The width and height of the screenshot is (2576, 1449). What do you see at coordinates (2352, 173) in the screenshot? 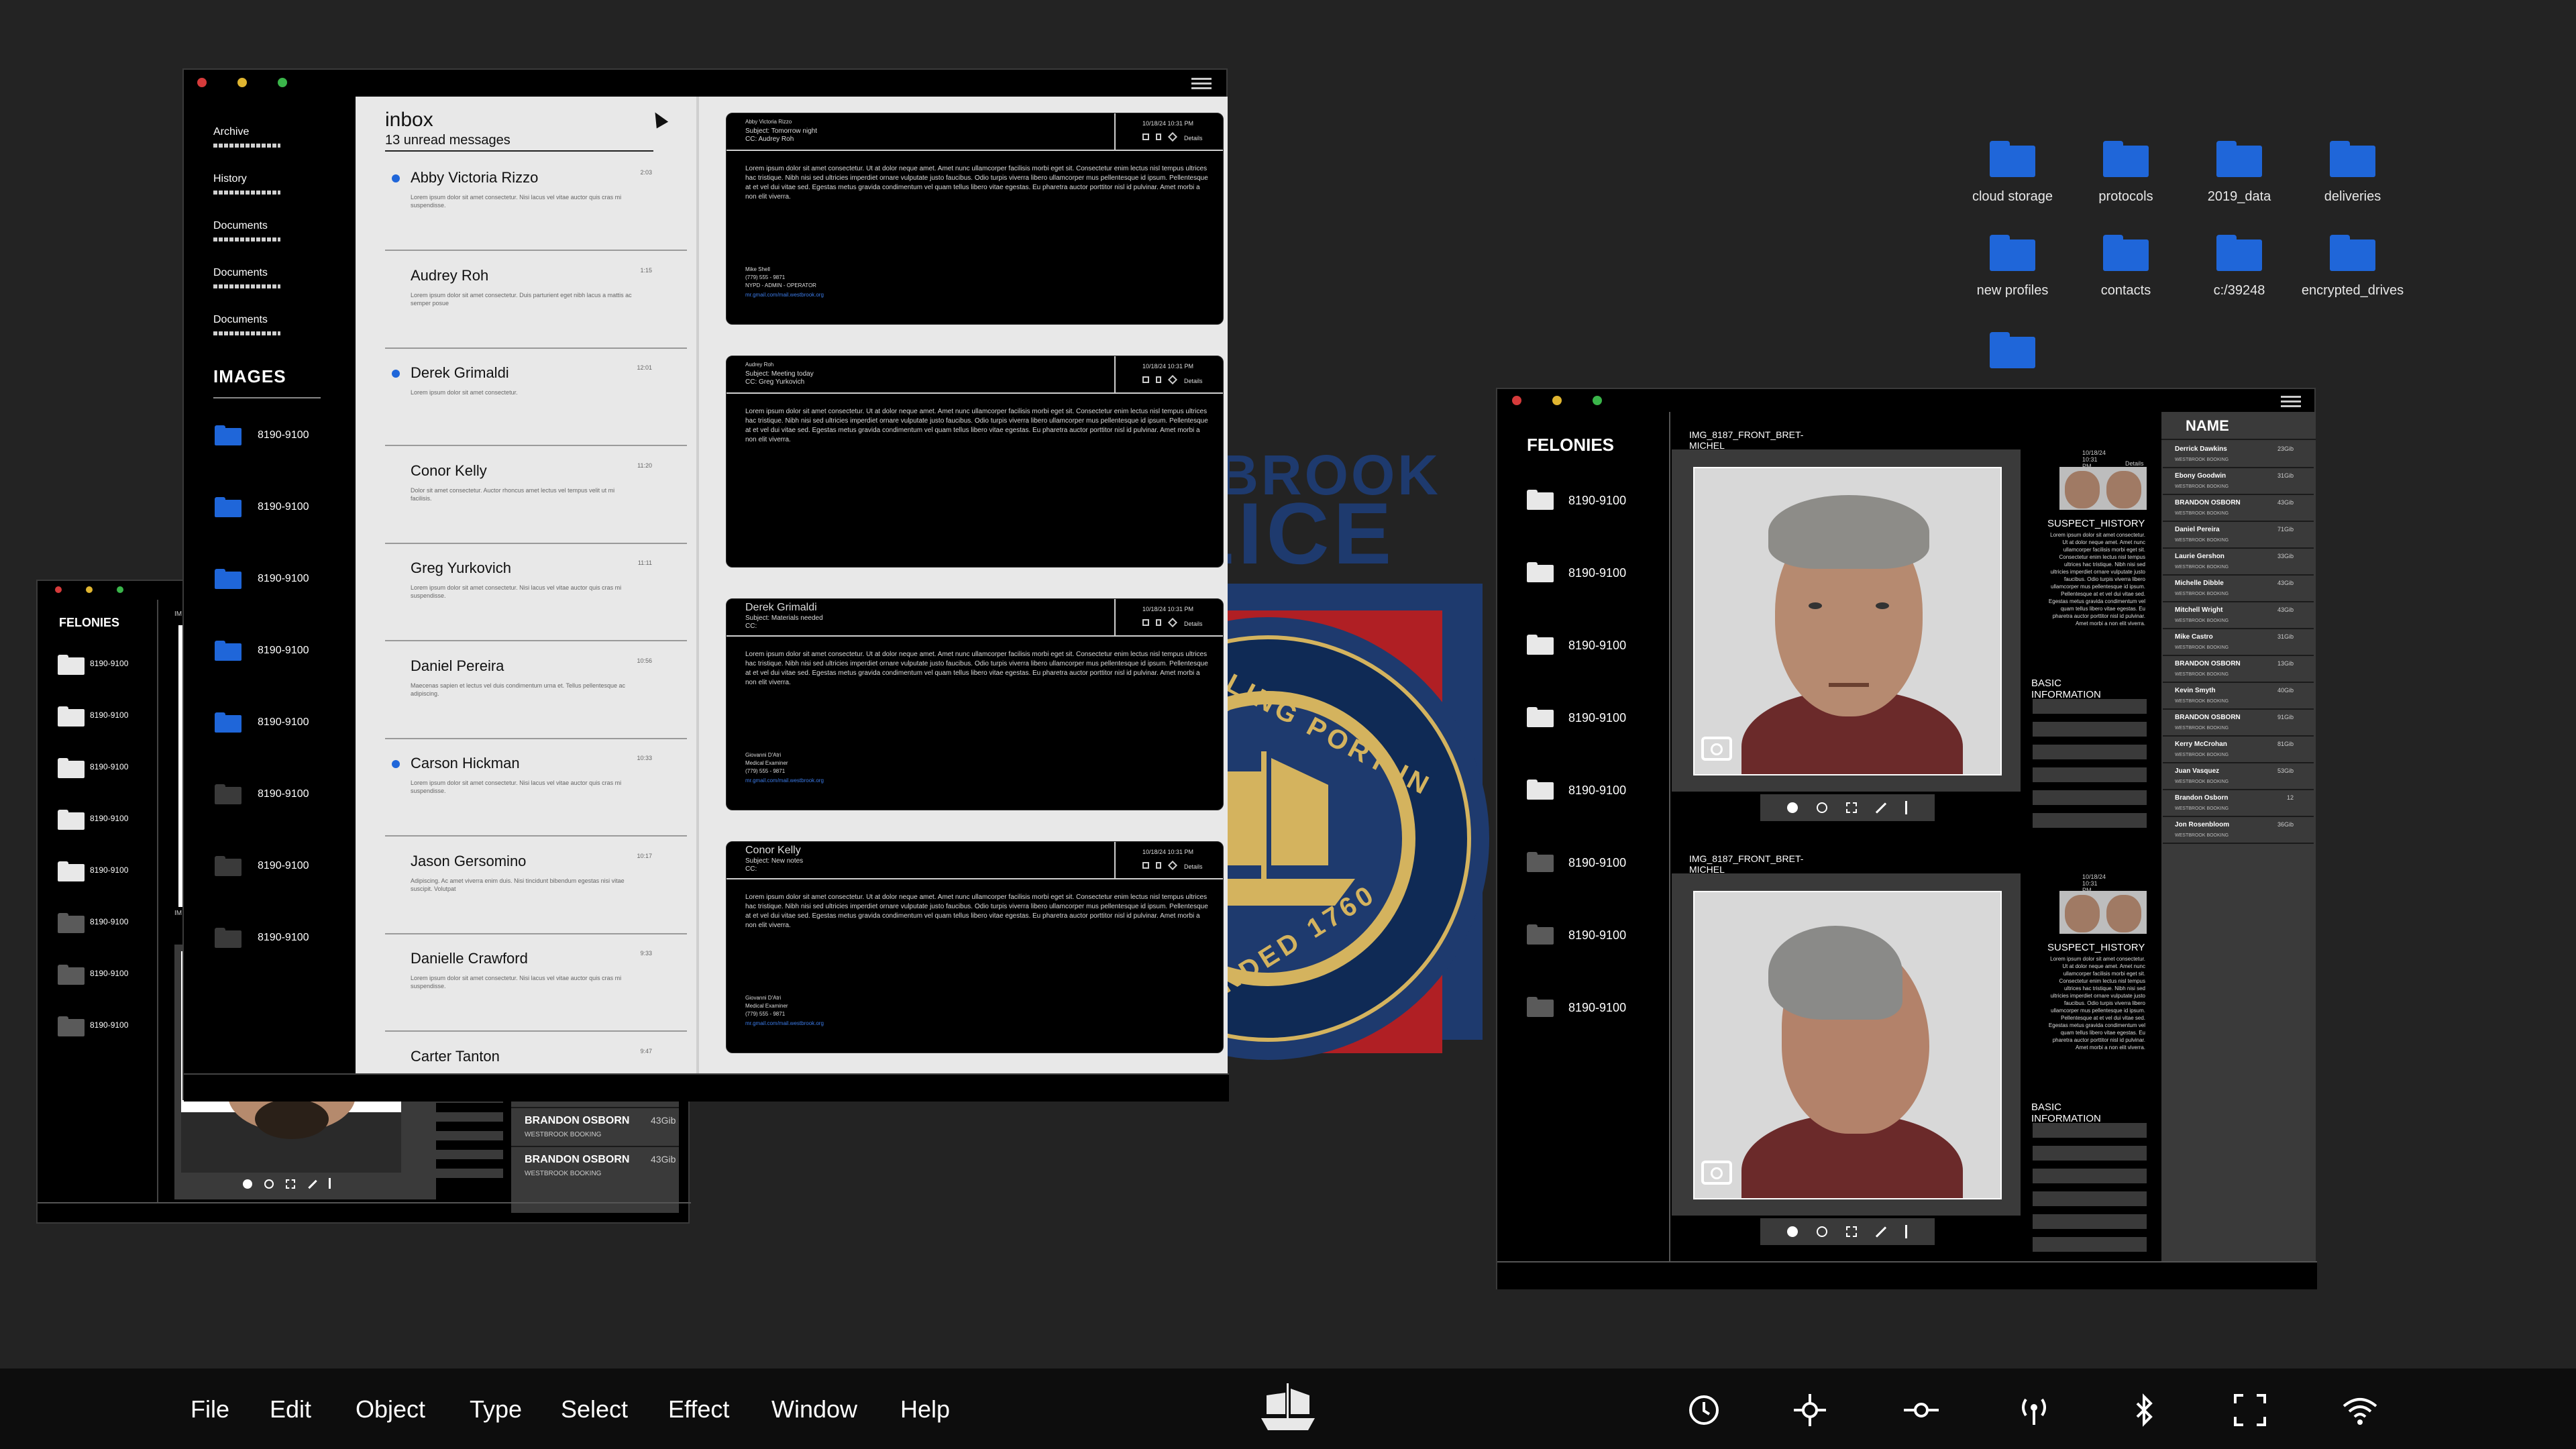
I see `desktop-folder: deliveries` at bounding box center [2352, 173].